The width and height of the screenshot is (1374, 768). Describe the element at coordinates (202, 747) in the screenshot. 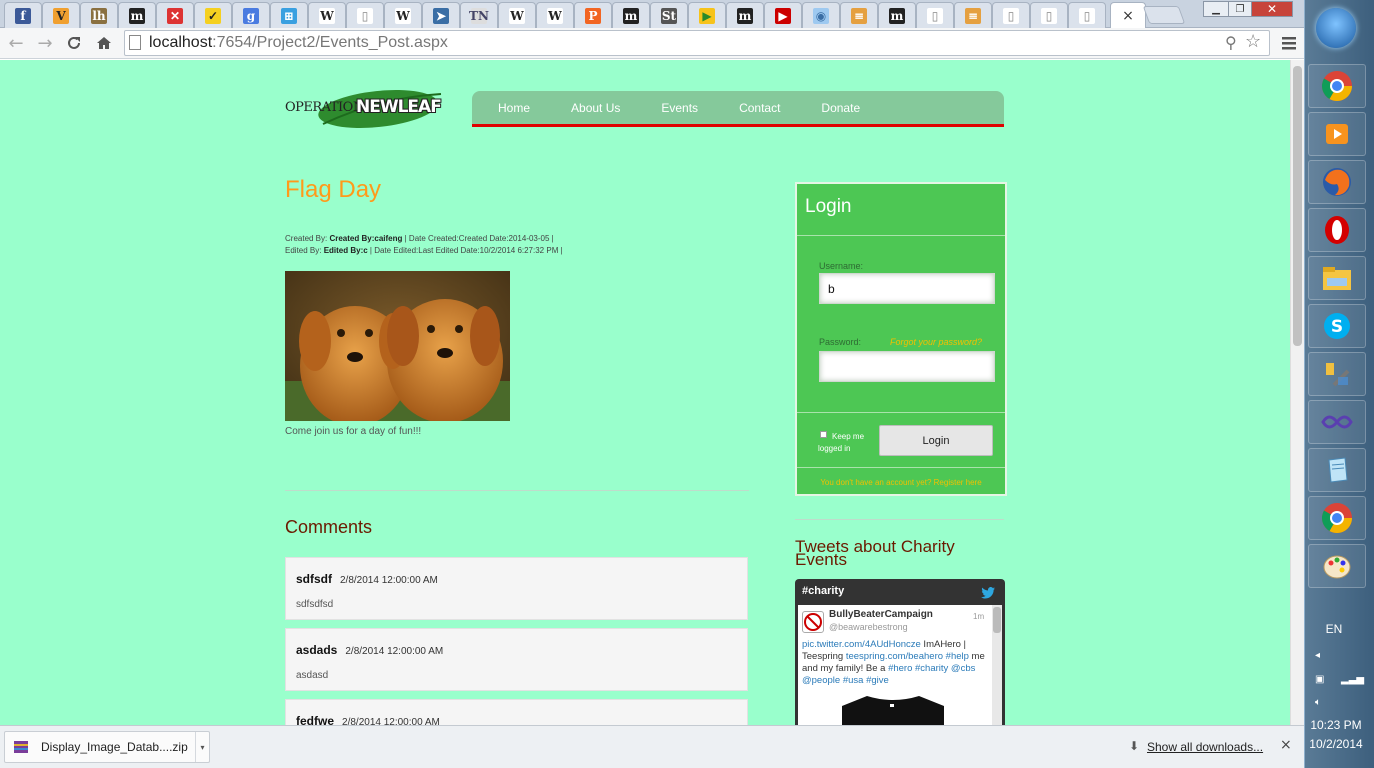

I see `download-menu-chevron-icon: ▾` at that location.